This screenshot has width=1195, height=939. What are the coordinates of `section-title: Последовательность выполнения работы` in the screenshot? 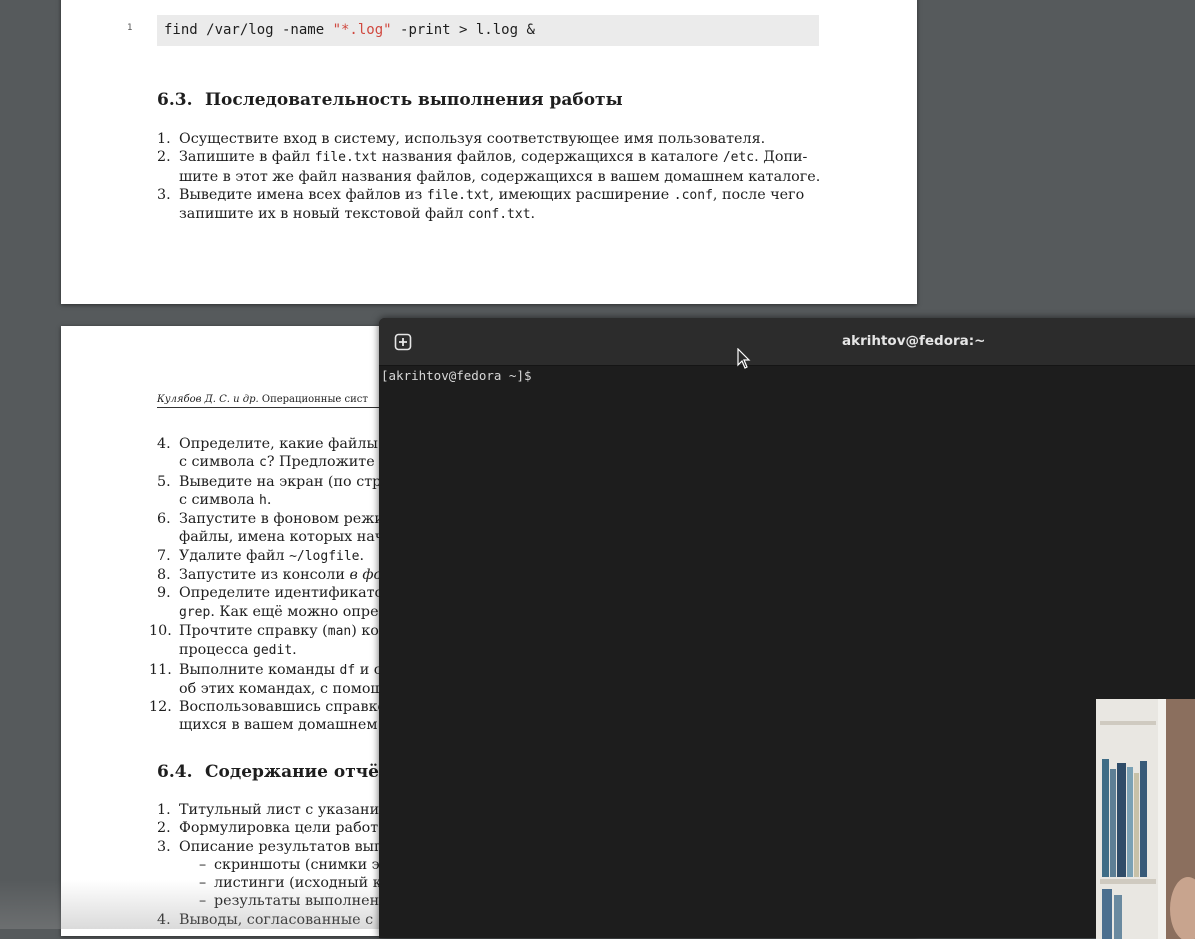 It's located at (414, 100).